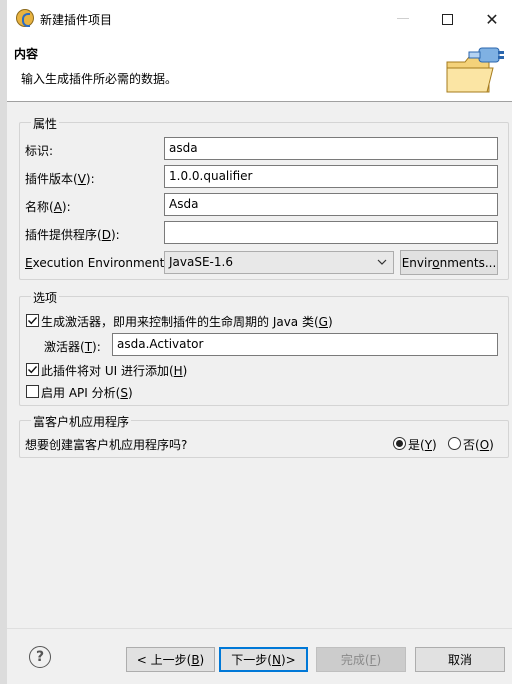 The image size is (512, 684). What do you see at coordinates (39, 151) in the screenshot?
I see `id-label: 标识:` at bounding box center [39, 151].